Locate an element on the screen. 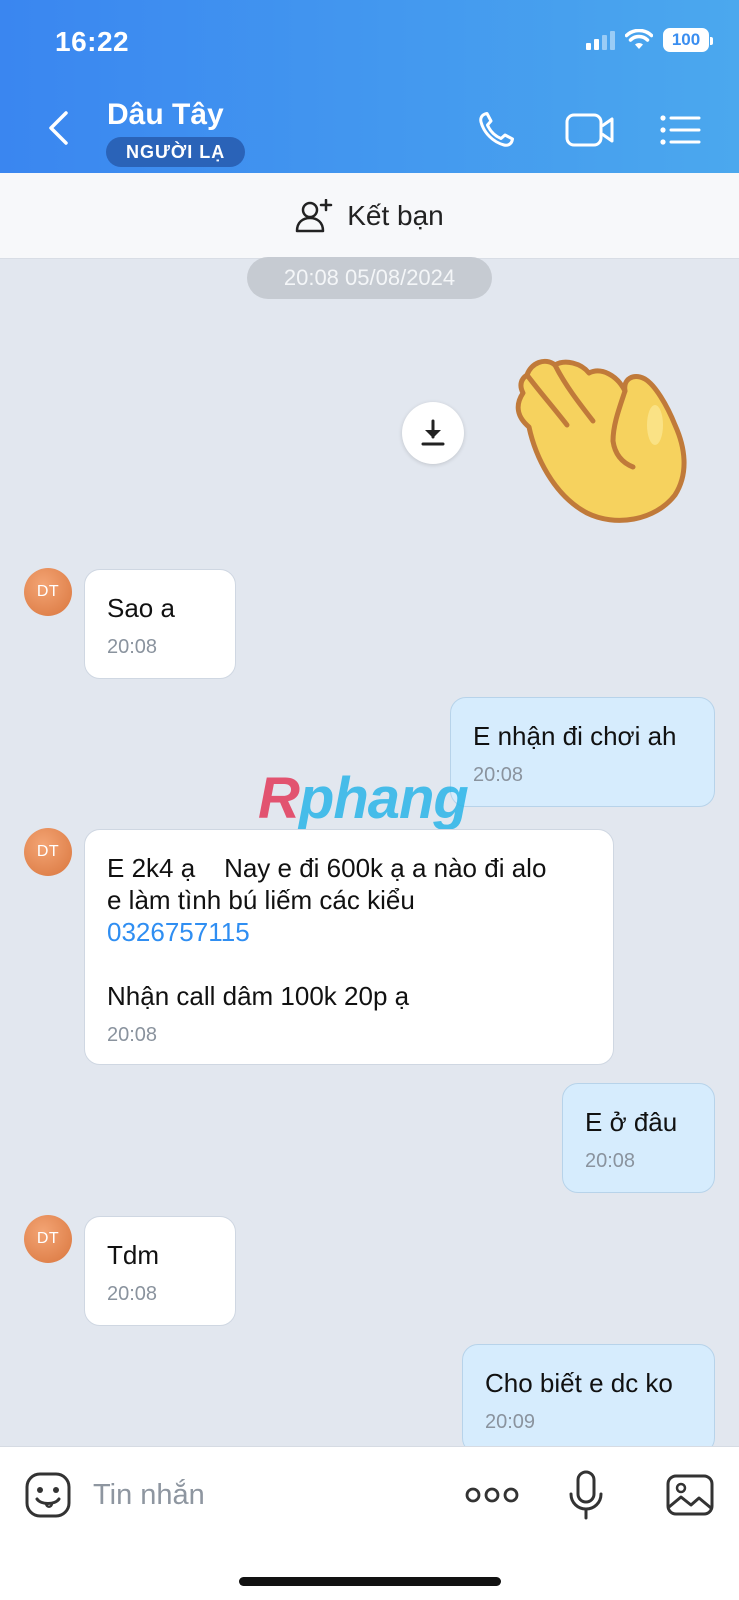 This screenshot has width=739, height=1600. phone-icon is located at coordinates (496, 129).